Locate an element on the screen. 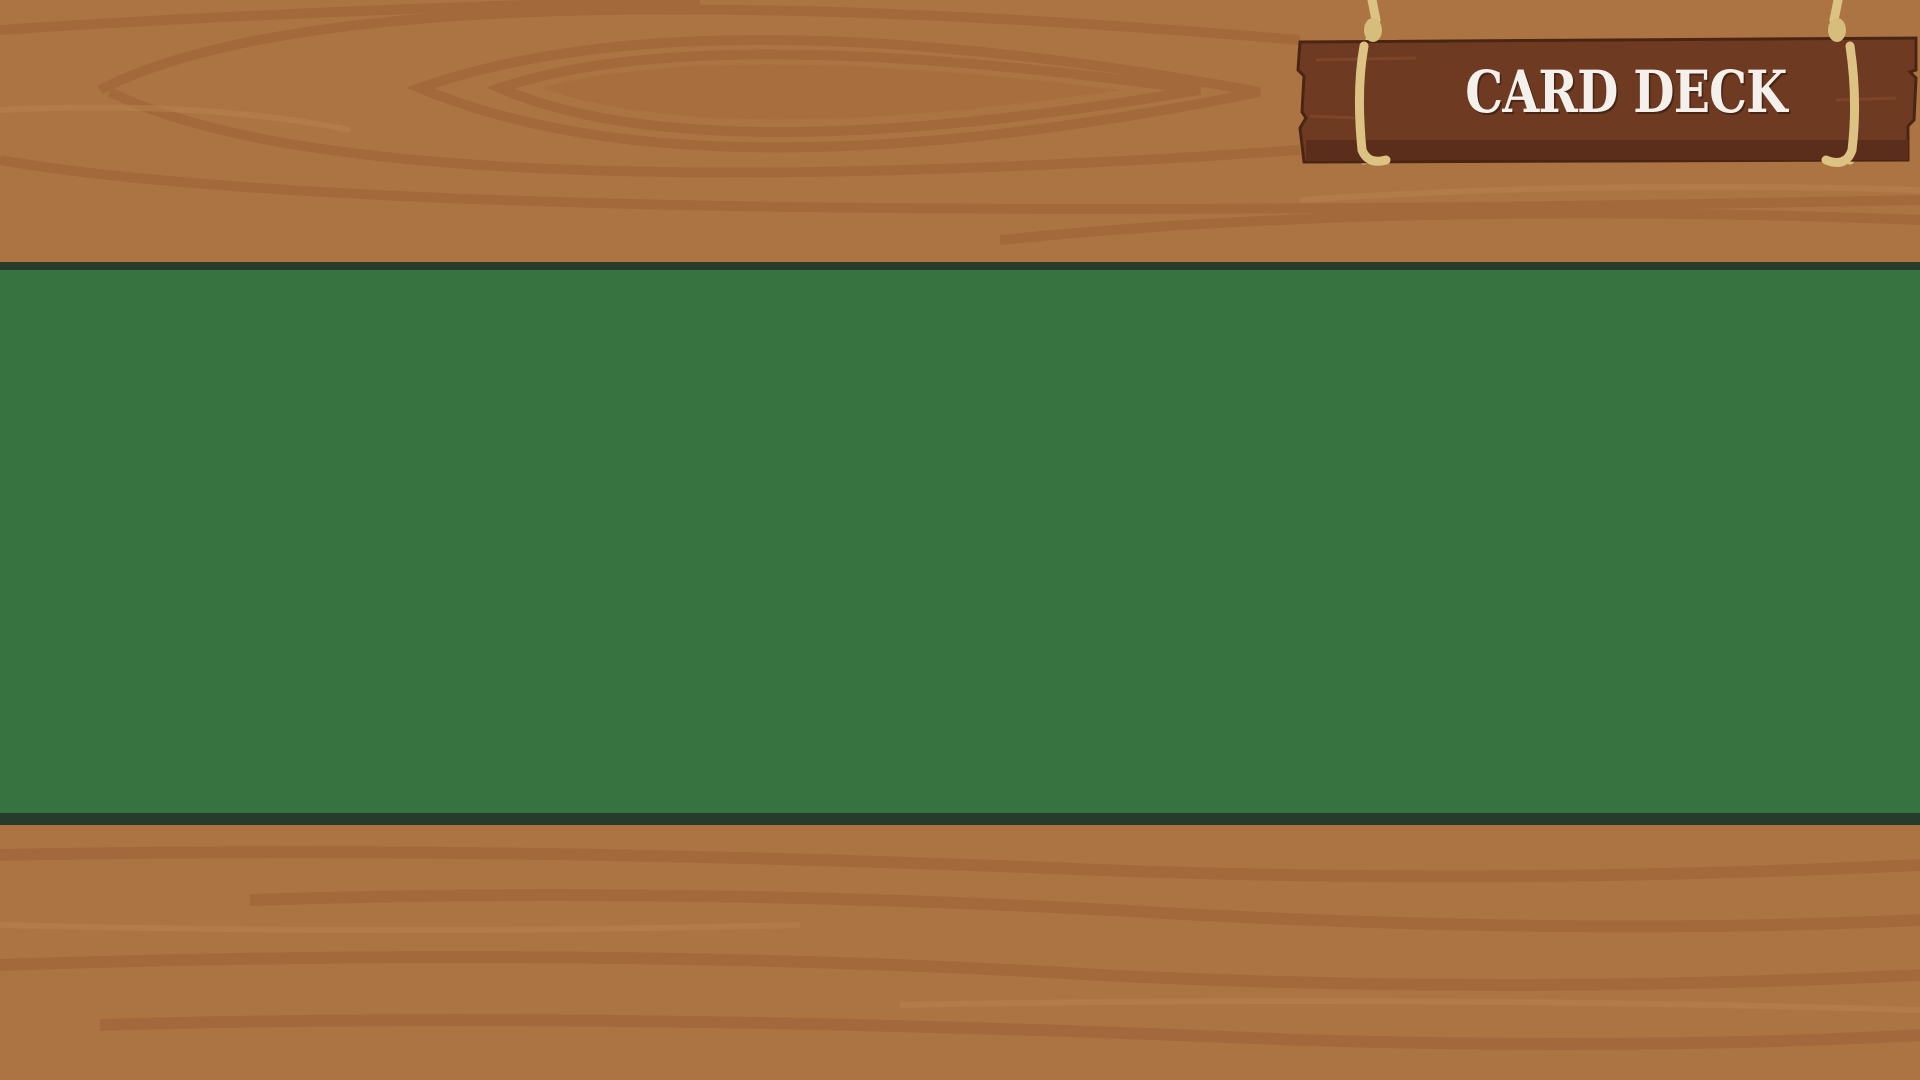  card-deck-label: CARD DECK is located at coordinates (1626, 92).